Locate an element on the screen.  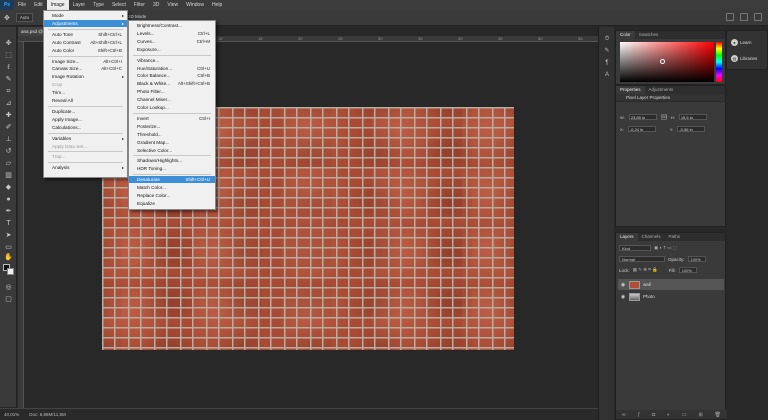
move-tool-icon: ✥ is located at coordinates (7, 18).